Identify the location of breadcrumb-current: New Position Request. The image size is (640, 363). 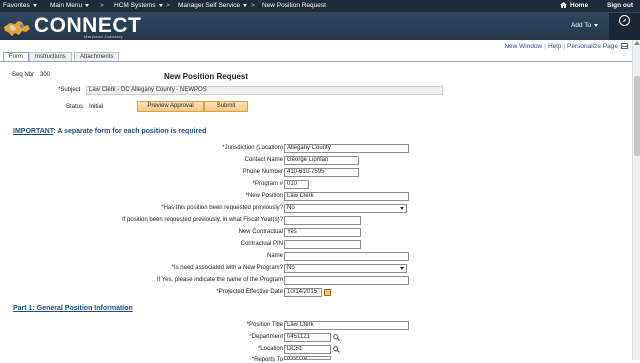
(294, 5).